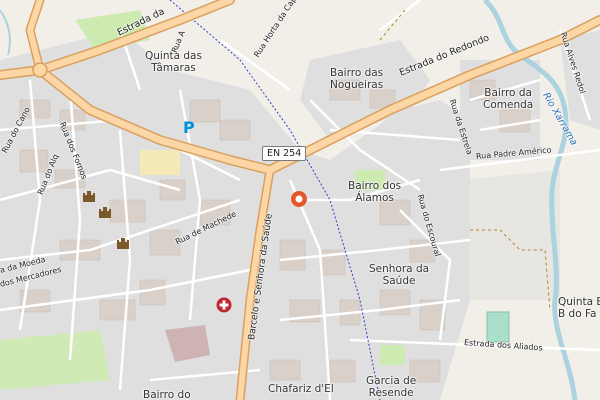 The image size is (600, 400). I want to click on place-label-senhora-saude: Senhora da Saúde, so click(399, 275).